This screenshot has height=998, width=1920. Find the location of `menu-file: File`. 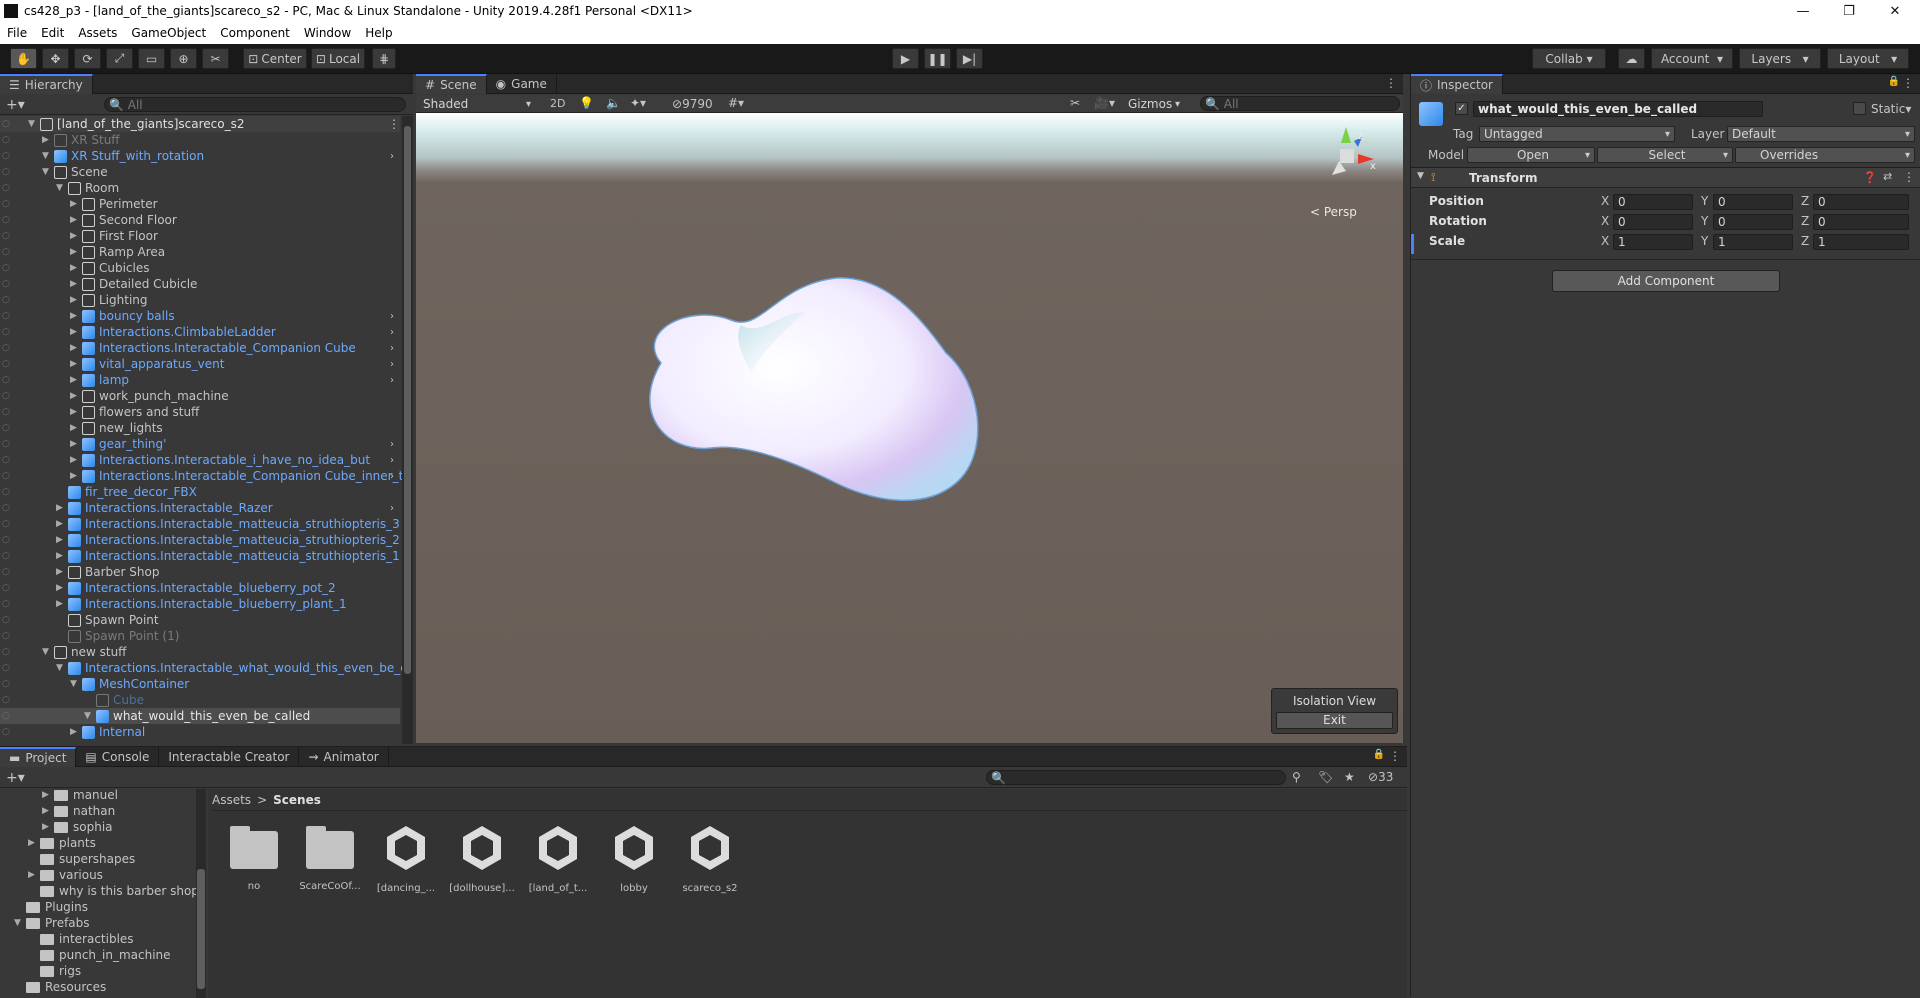

menu-file: File is located at coordinates (17, 33).